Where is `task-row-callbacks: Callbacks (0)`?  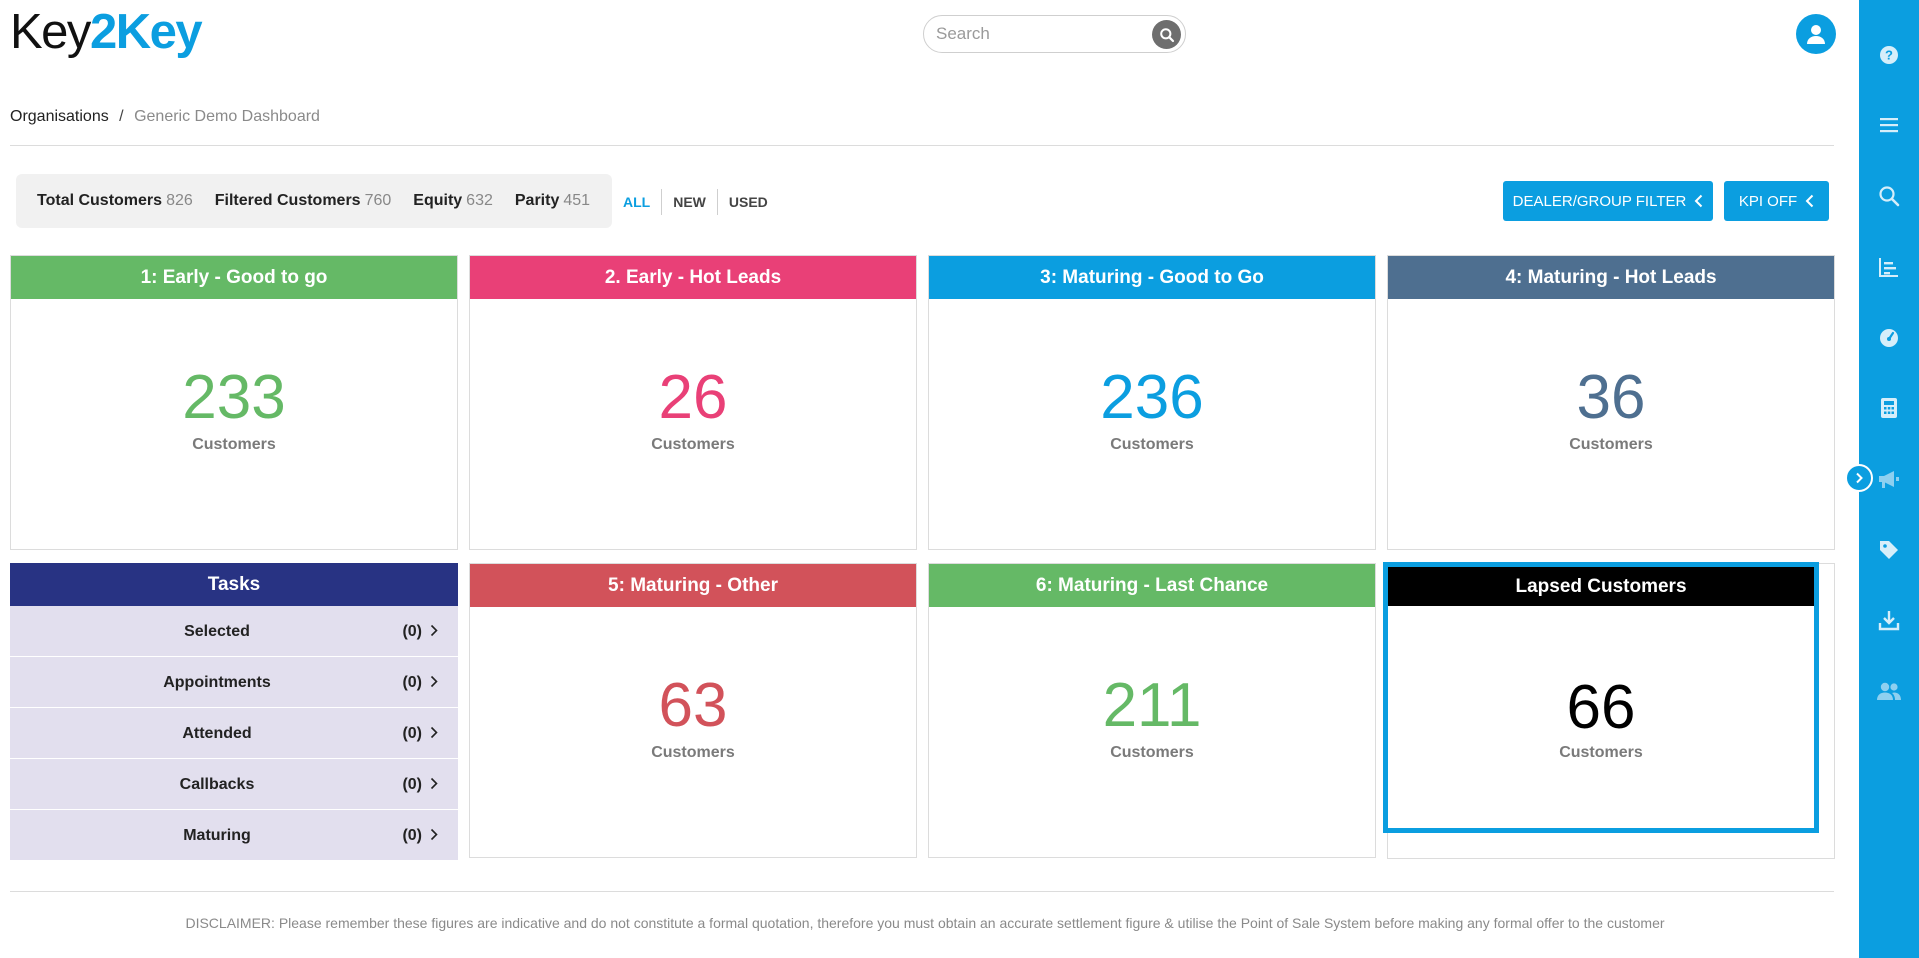 task-row-callbacks: Callbacks (0) is located at coordinates (234, 784).